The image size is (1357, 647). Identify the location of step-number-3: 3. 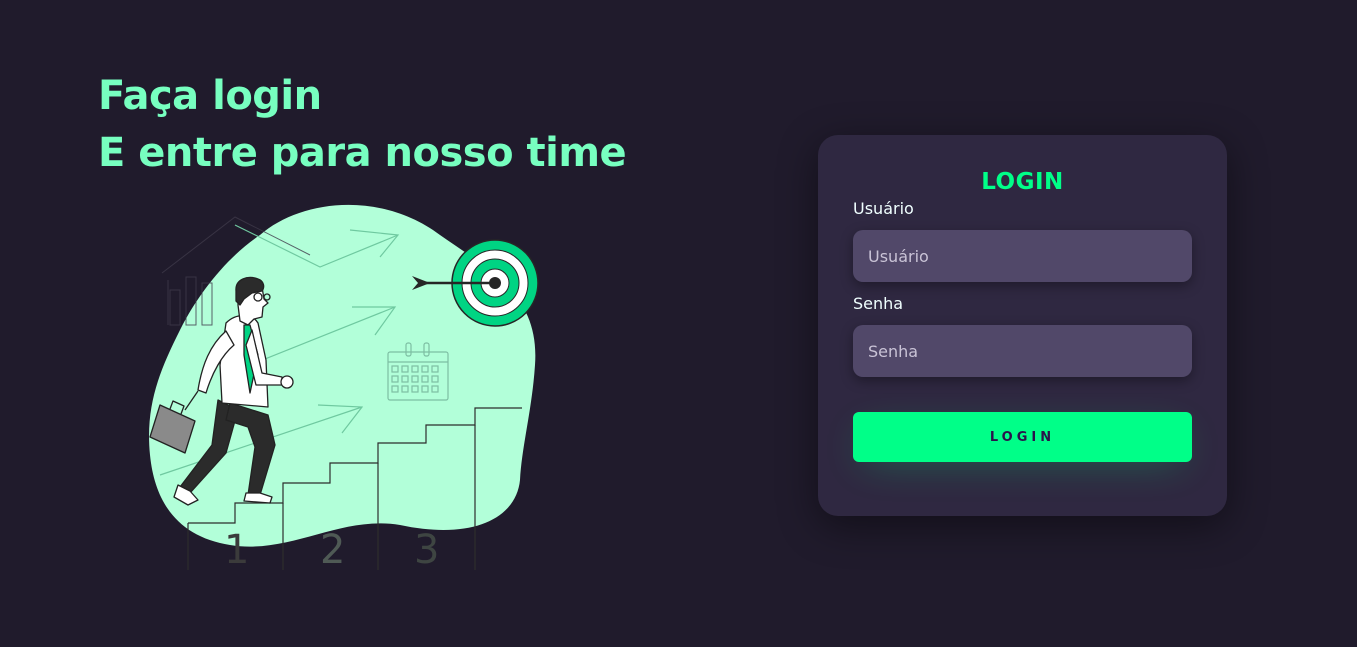
(426, 550).